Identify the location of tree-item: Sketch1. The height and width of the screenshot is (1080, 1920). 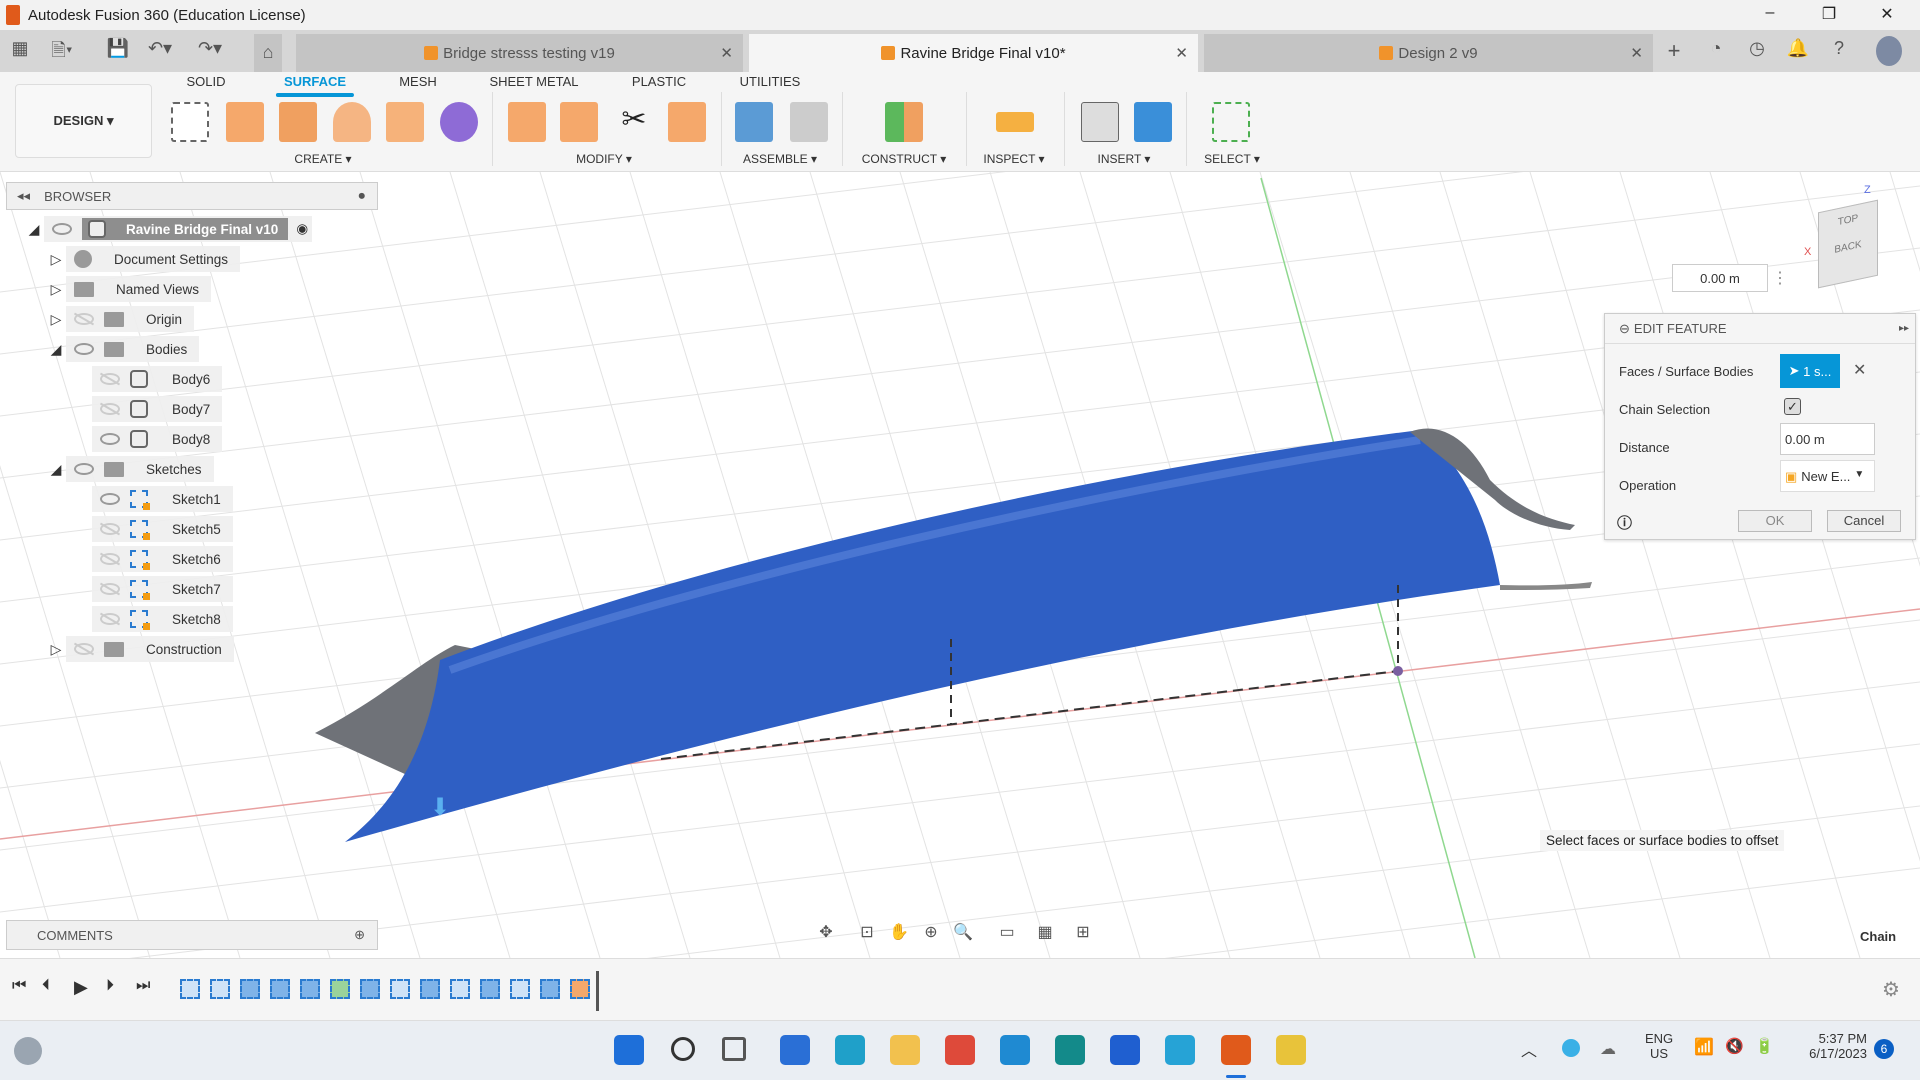
(166, 499).